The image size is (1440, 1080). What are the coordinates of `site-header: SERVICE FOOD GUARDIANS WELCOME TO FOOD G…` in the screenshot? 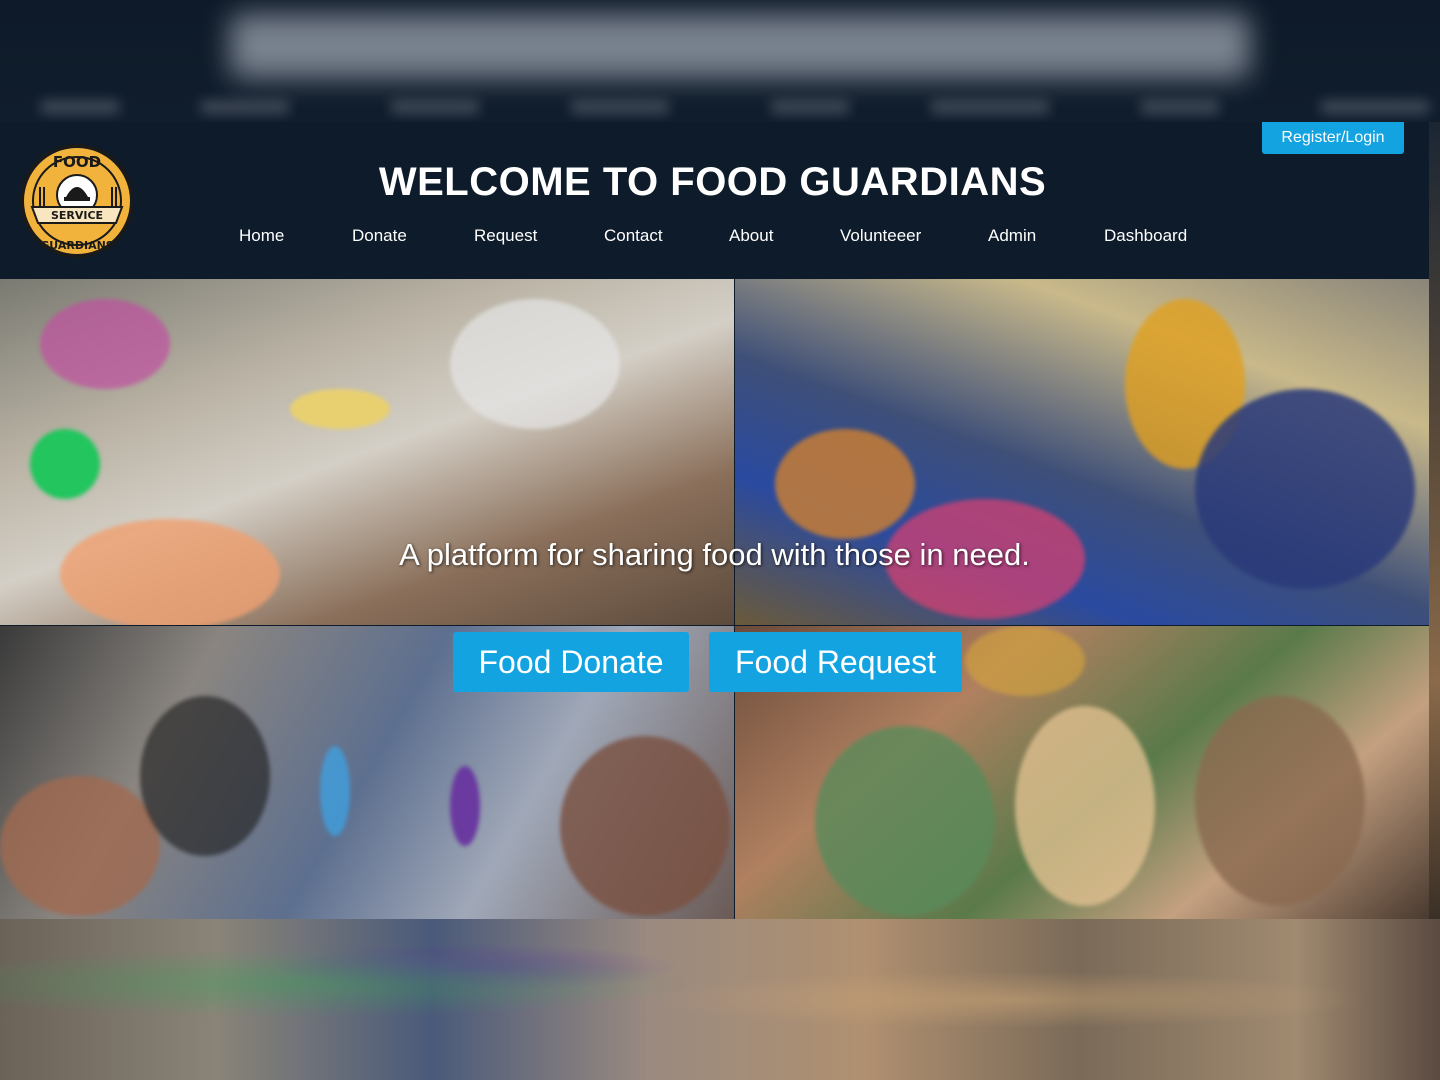 It's located at (714, 200).